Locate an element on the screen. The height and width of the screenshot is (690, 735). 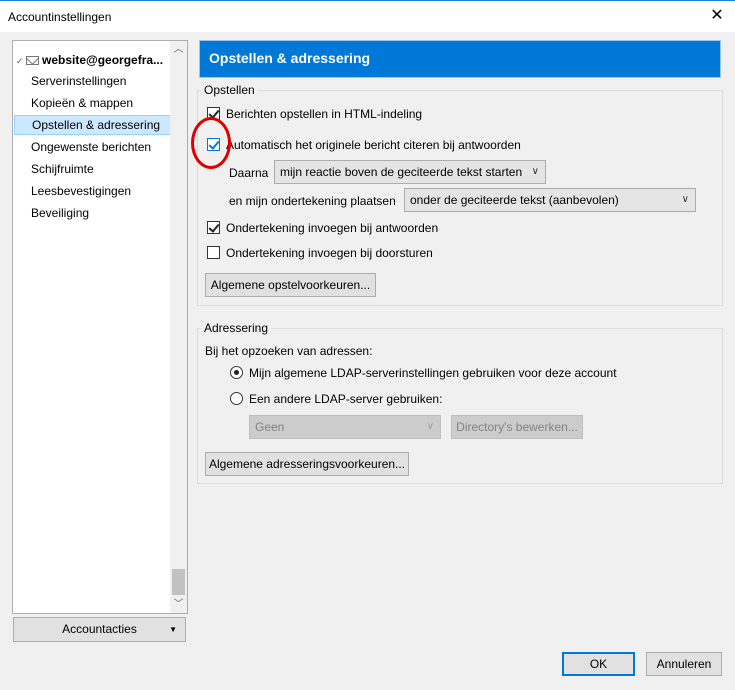
sig-reply-option: Ondertekening invoegen bij antwoorden is located at coordinates (322, 228).